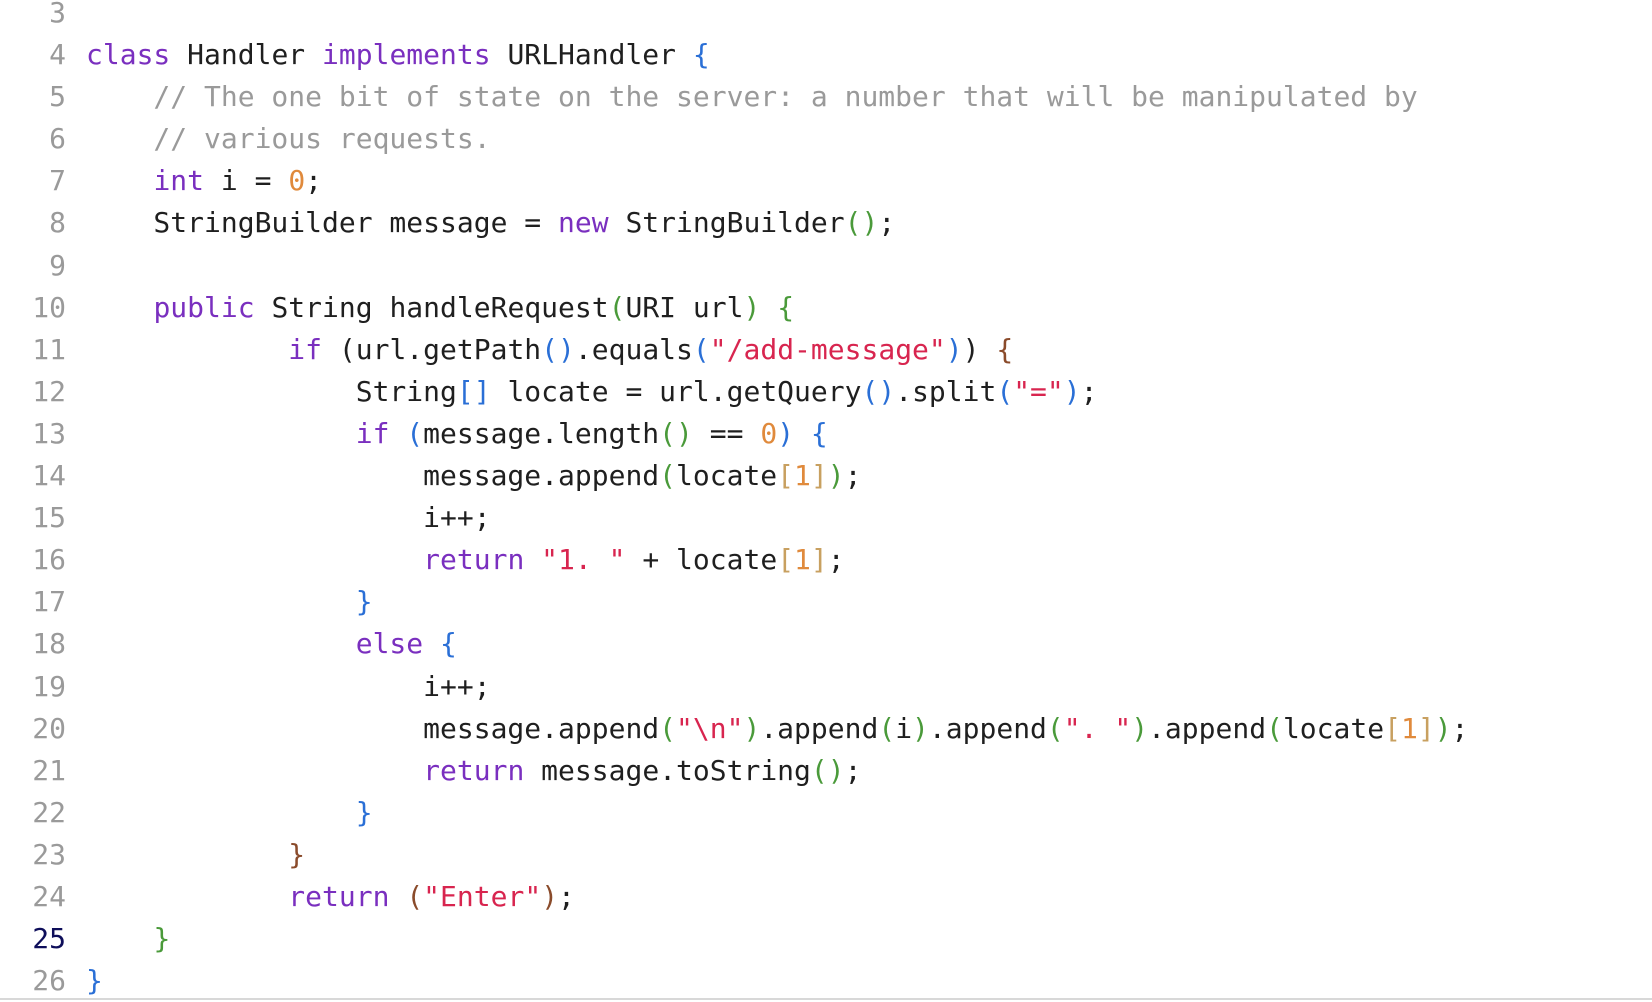 The width and height of the screenshot is (1652, 1002). What do you see at coordinates (826, 602) in the screenshot?
I see `code-line: 17 }` at bounding box center [826, 602].